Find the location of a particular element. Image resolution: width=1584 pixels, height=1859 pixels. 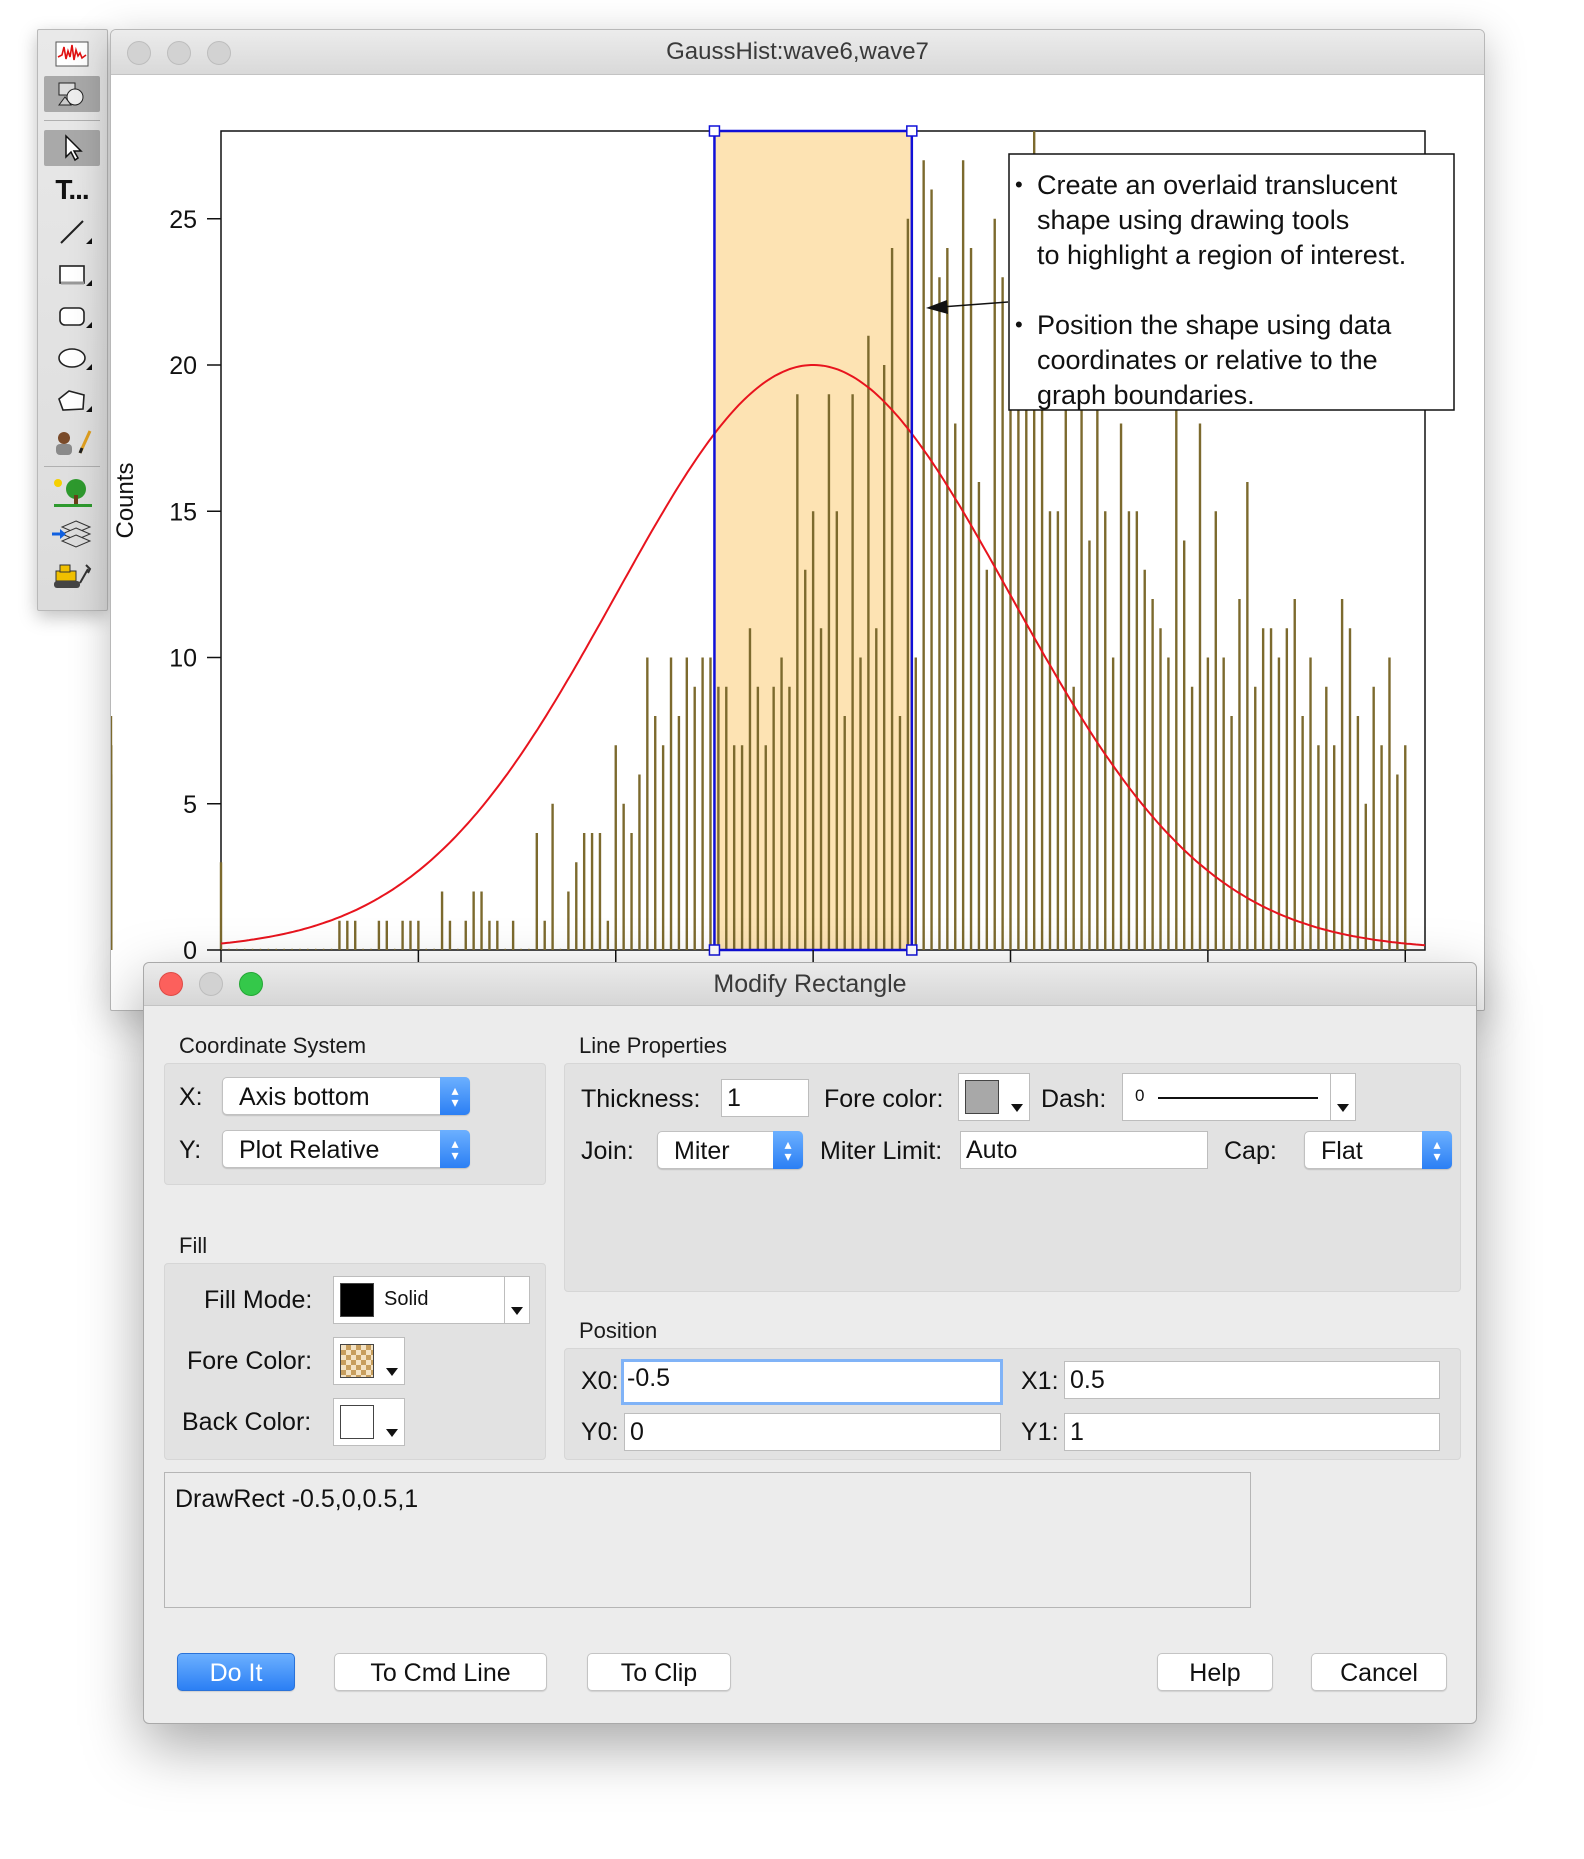

line-fore-color-swatch is located at coordinates (982, 1097).